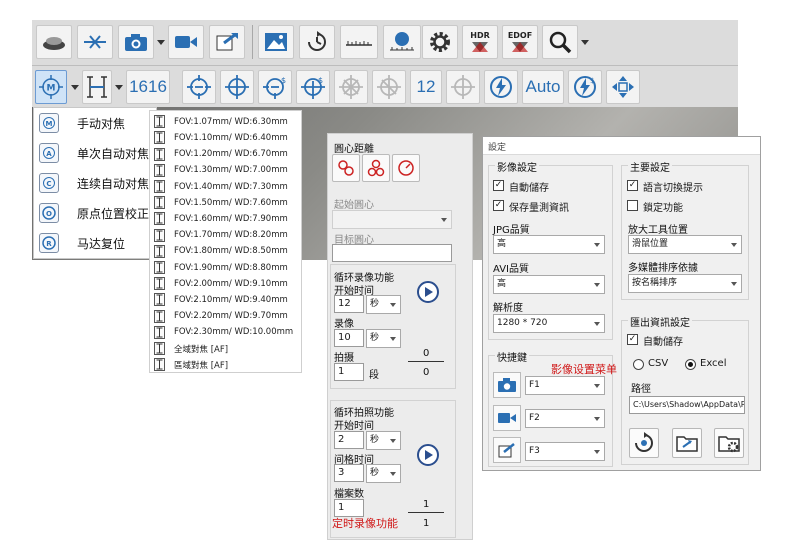 The width and height of the screenshot is (790, 552). I want to click on fov-preset-item: FOV:2.10mm/ WD:9.40mm, so click(226, 300).